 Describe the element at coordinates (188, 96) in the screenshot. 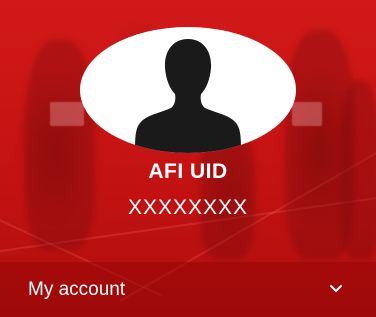

I see `user-silhouette-icon` at that location.